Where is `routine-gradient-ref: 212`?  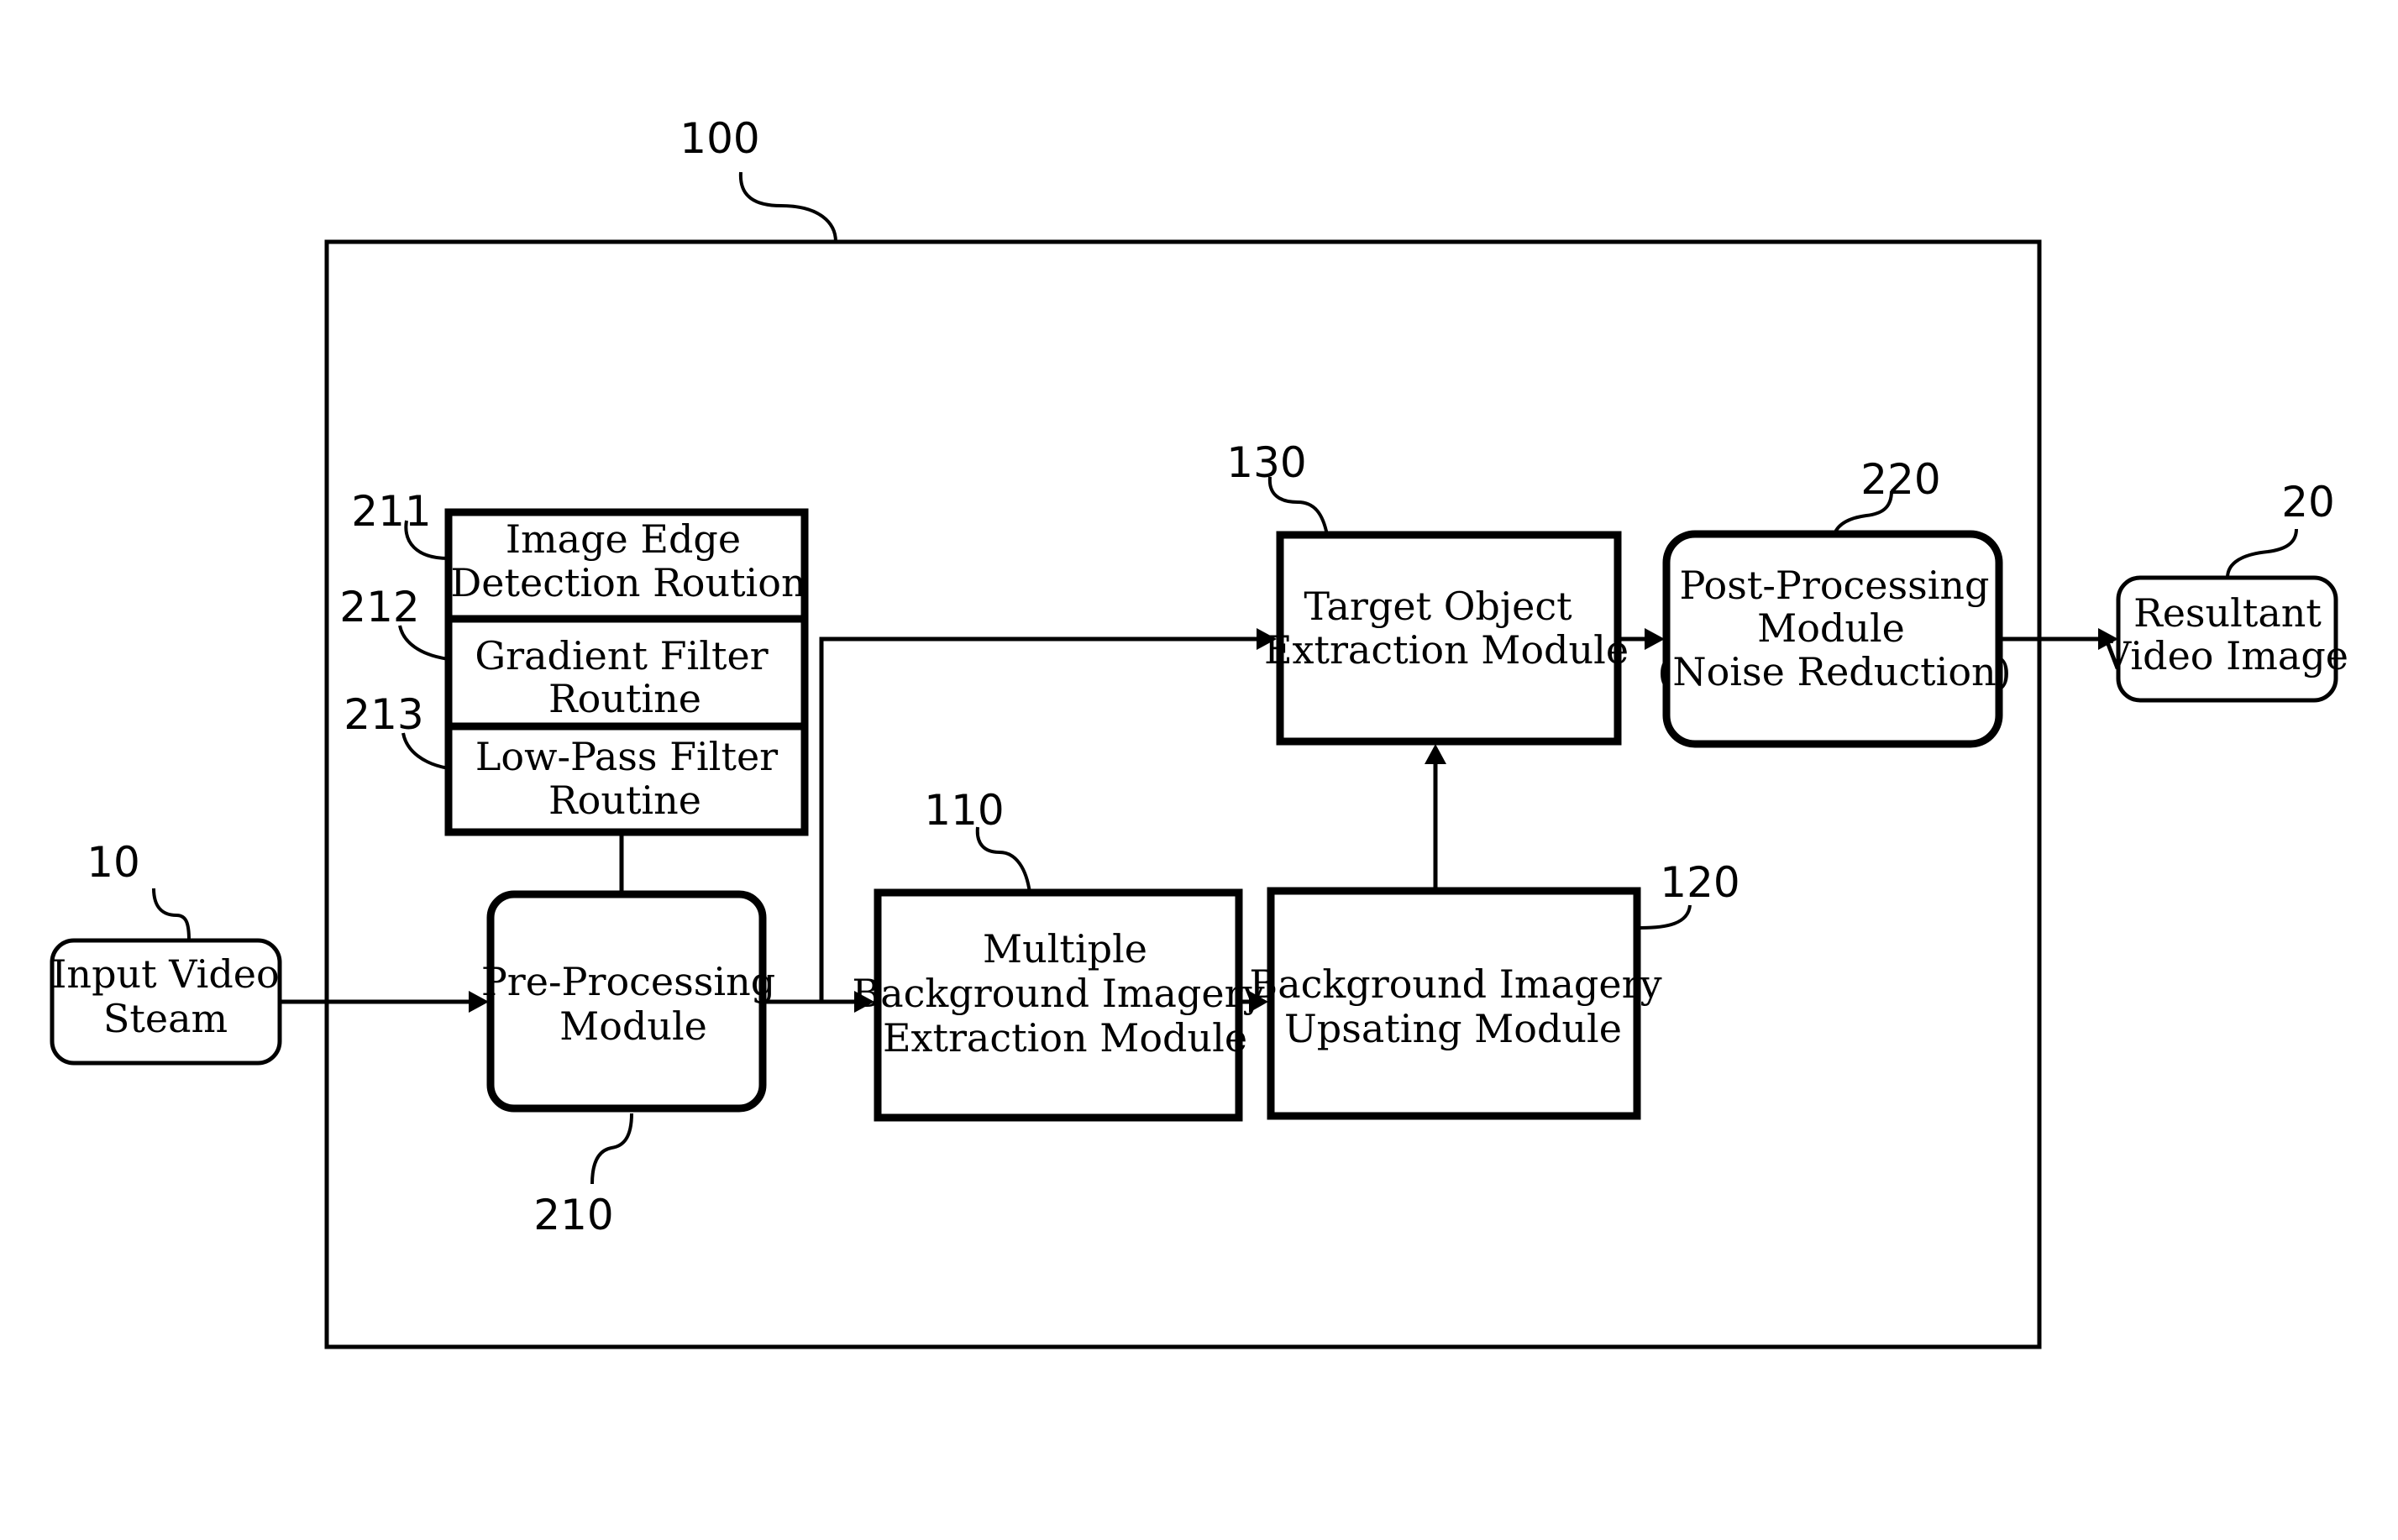 routine-gradient-ref: 212 is located at coordinates (379, 607).